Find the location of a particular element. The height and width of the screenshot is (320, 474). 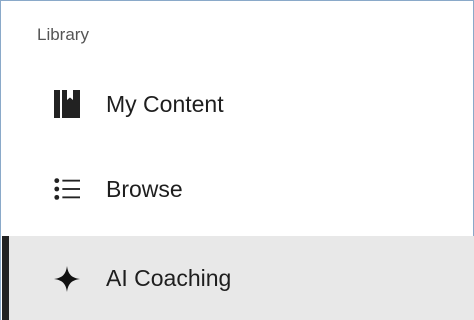

sidebar-item-label: My Content is located at coordinates (165, 103).